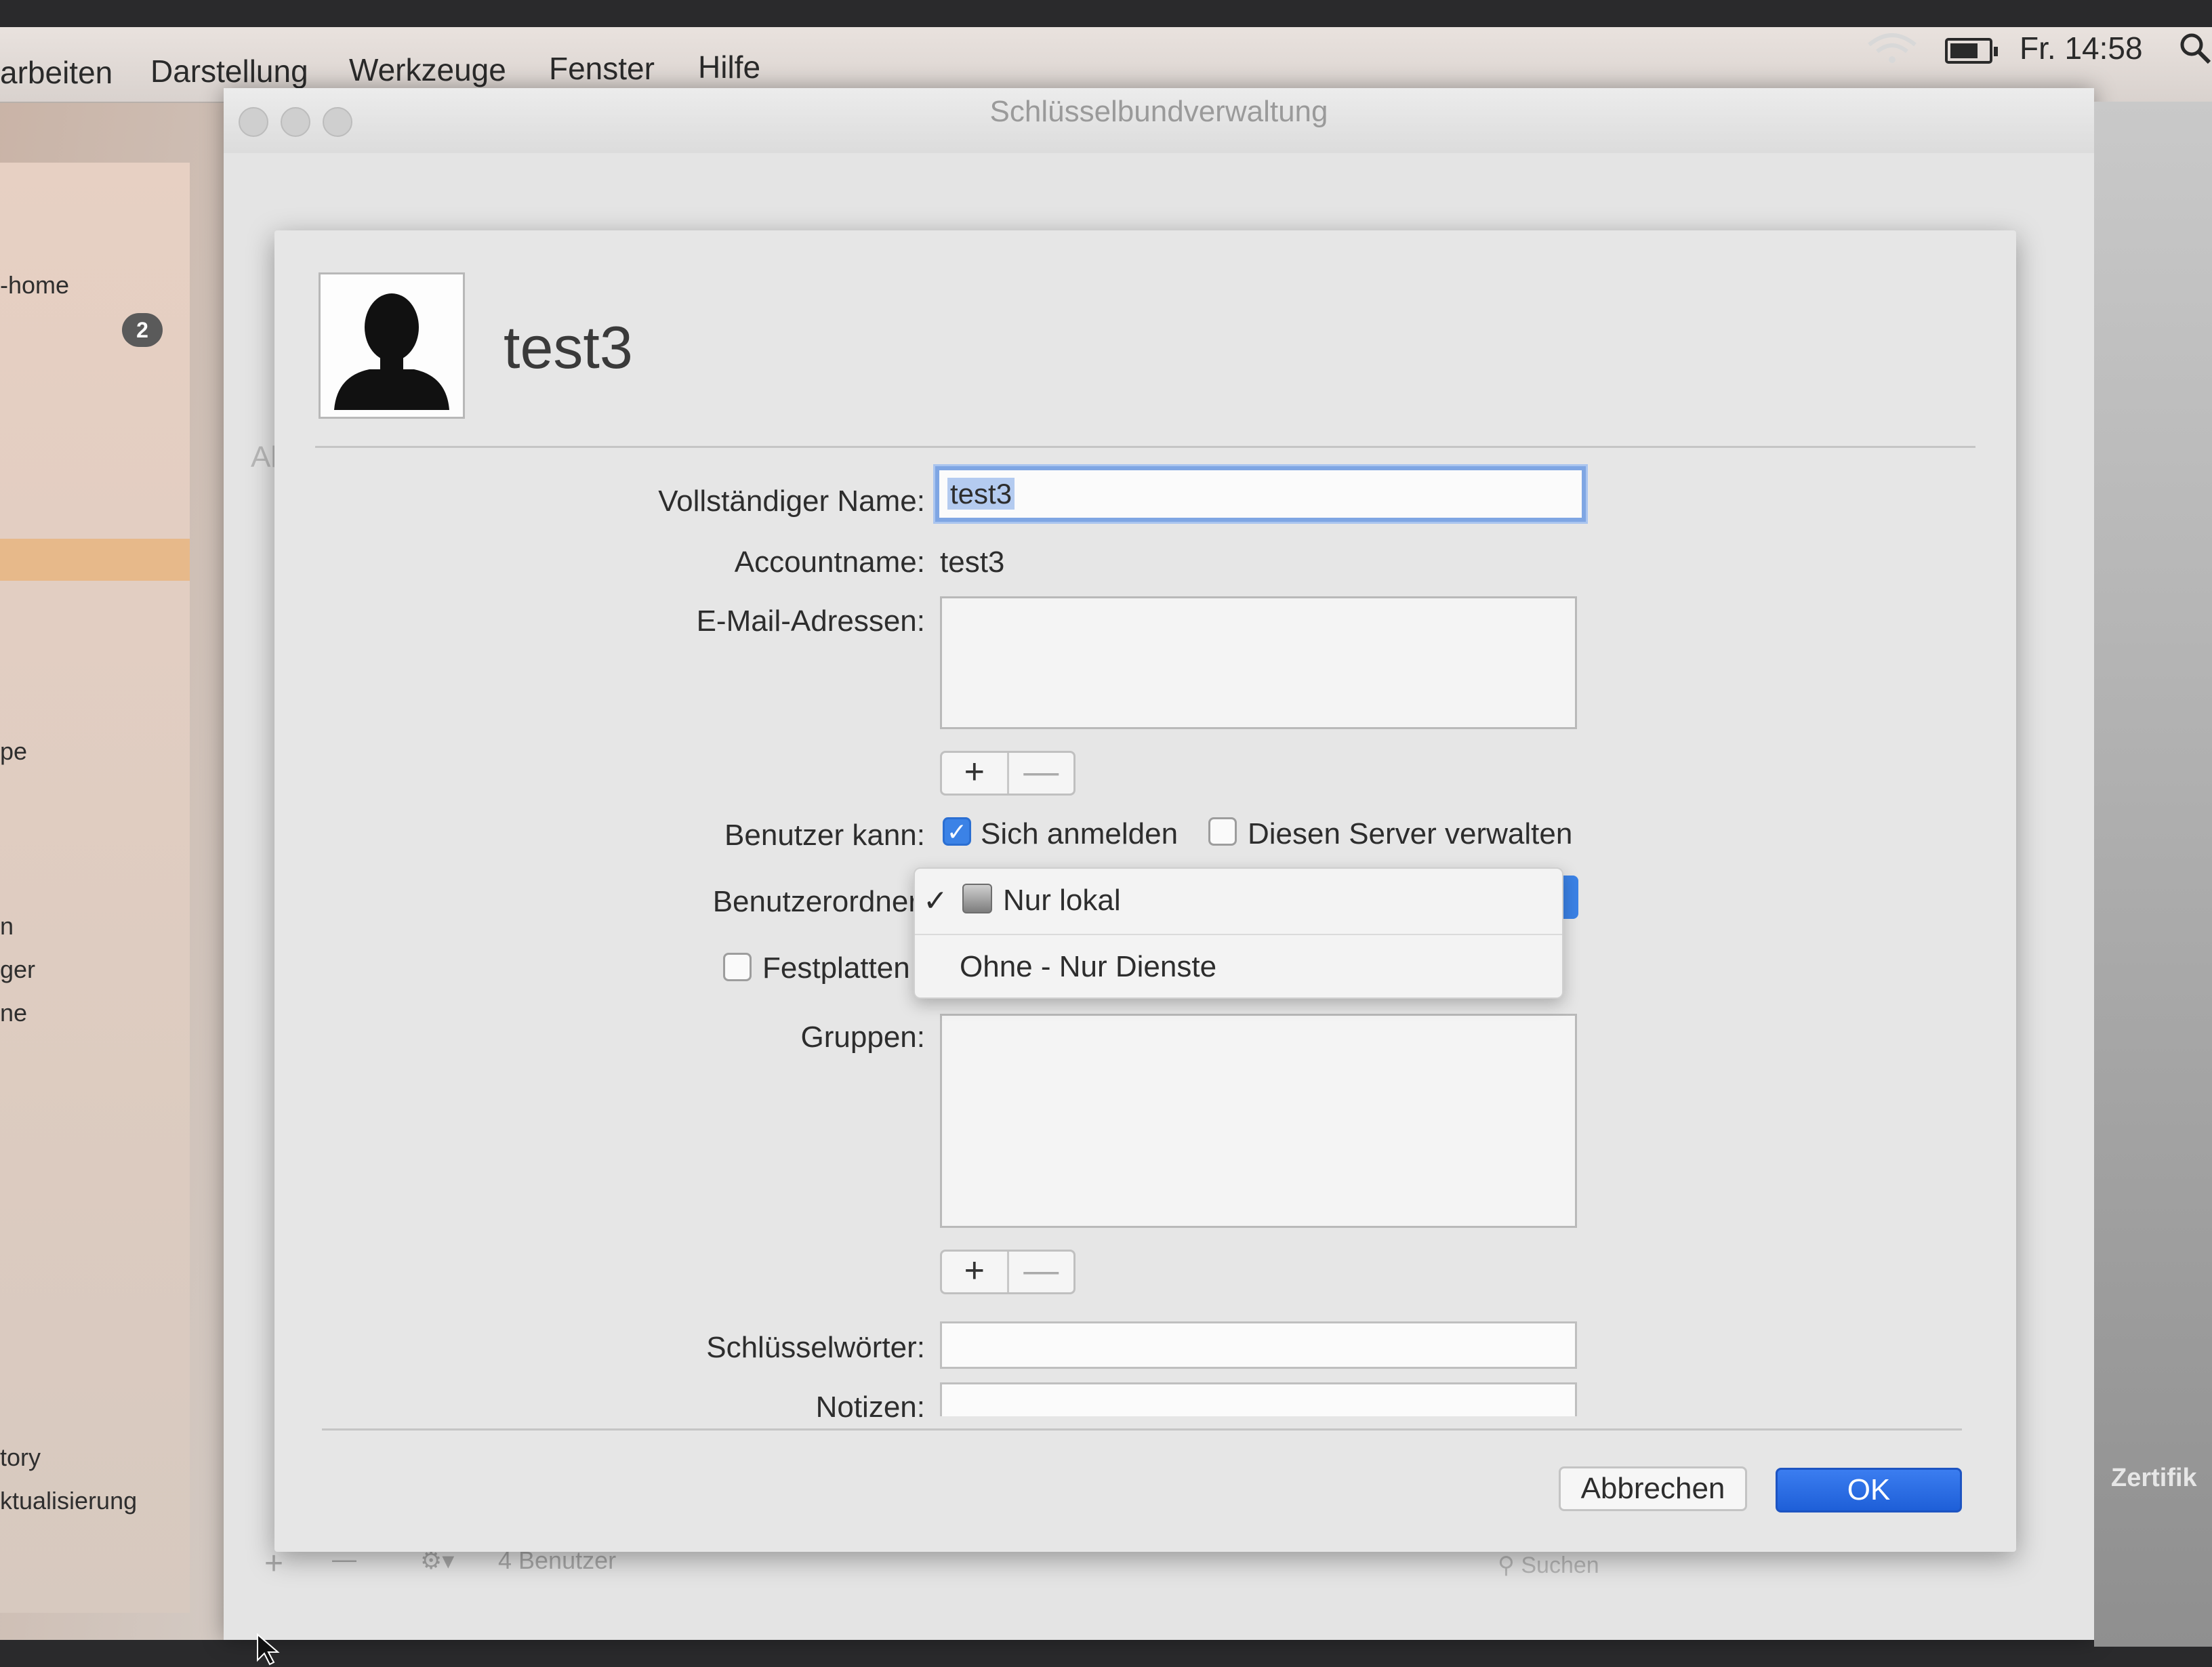  Describe the element at coordinates (1892, 48) in the screenshot. I see `wifi-icon` at that location.